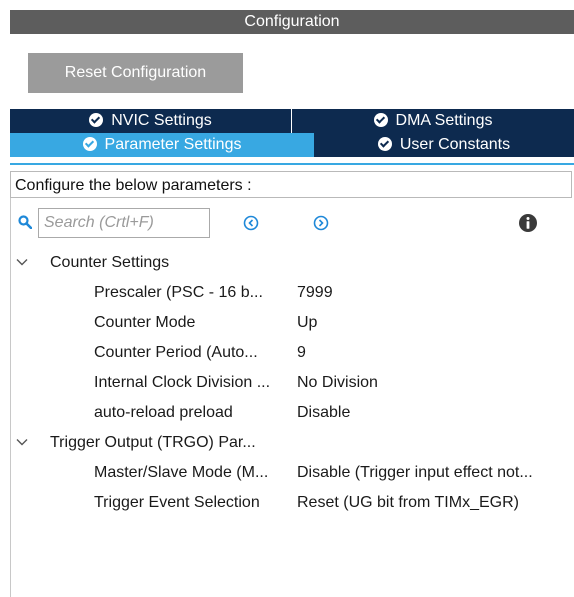  I want to click on tab-underline, so click(292, 164).